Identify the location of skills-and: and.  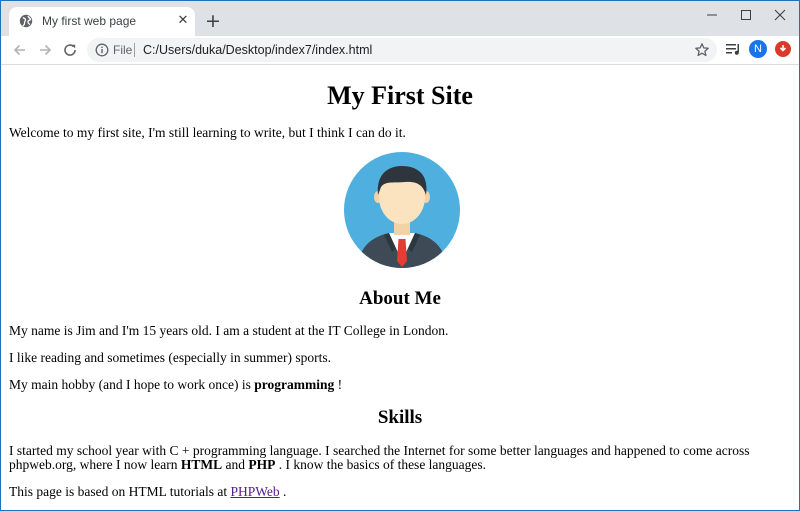
(235, 464).